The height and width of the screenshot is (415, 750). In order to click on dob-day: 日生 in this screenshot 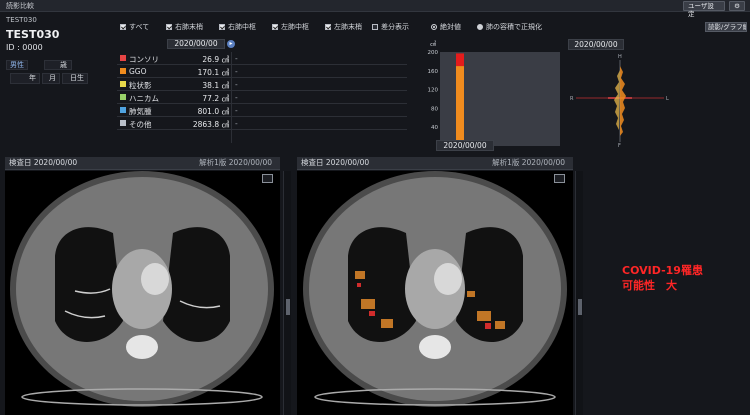, I will do `click(75, 78)`.